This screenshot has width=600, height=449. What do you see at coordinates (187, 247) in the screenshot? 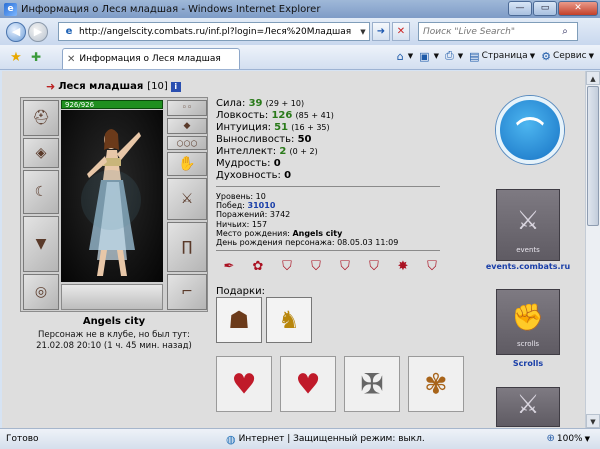
I see `slot-greaves: ∏` at bounding box center [187, 247].